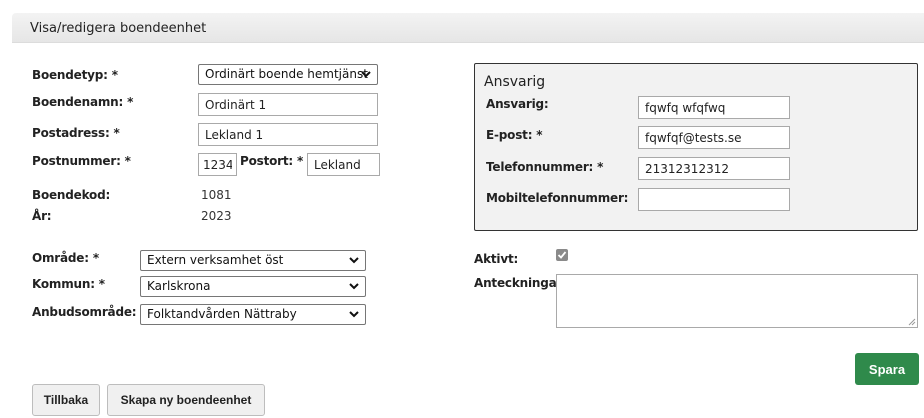 Image resolution: width=924 pixels, height=418 pixels. Describe the element at coordinates (186, 400) in the screenshot. I see `skapa-ny-boendeenhet-button: Skapa ny boendeenhet` at that location.